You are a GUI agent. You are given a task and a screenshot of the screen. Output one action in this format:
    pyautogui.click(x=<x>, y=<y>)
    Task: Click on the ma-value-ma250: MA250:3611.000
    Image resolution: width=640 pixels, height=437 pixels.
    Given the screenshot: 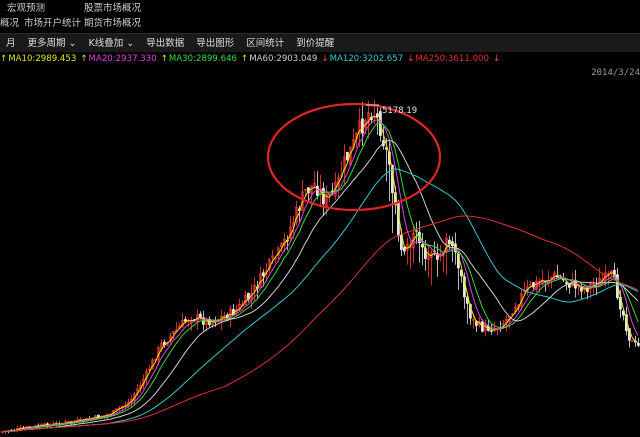 What is the action you would take?
    pyautogui.click(x=452, y=59)
    